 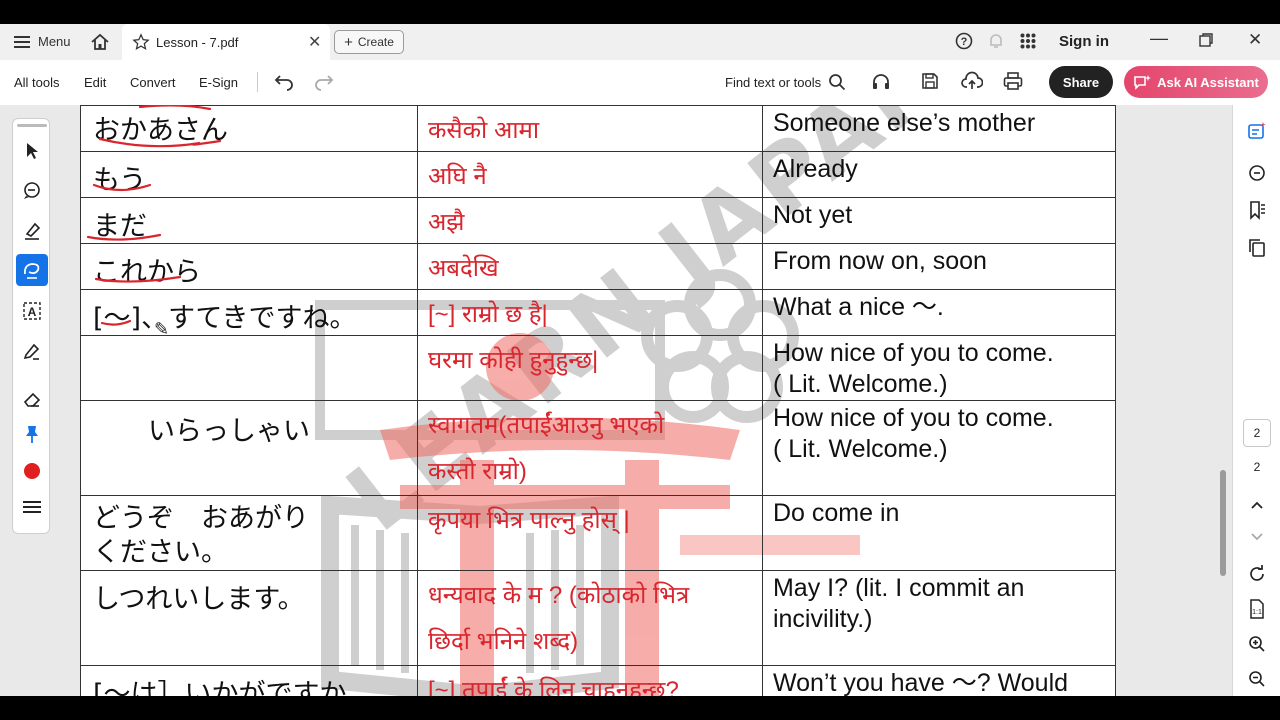 I want to click on create-button: + Create, so click(x=369, y=42).